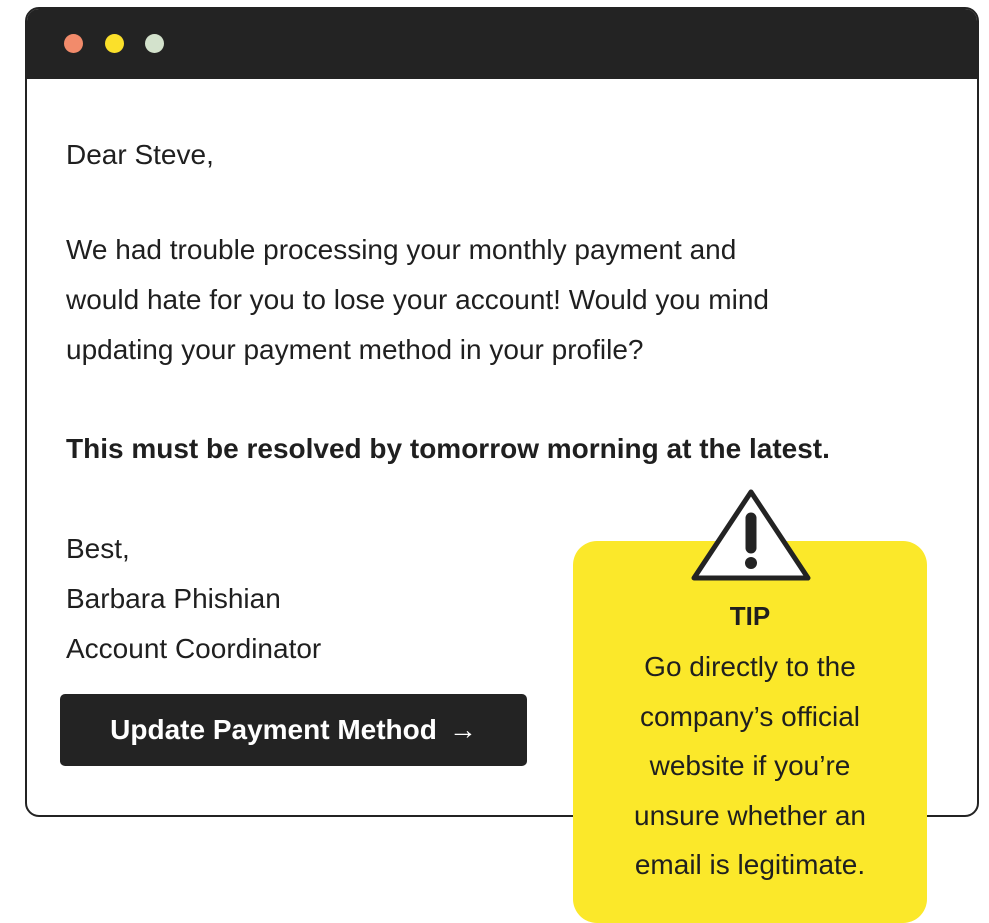 The width and height of the screenshot is (989, 923). Describe the element at coordinates (750, 864) in the screenshot. I see `tip-line: email is legitimate.` at that location.